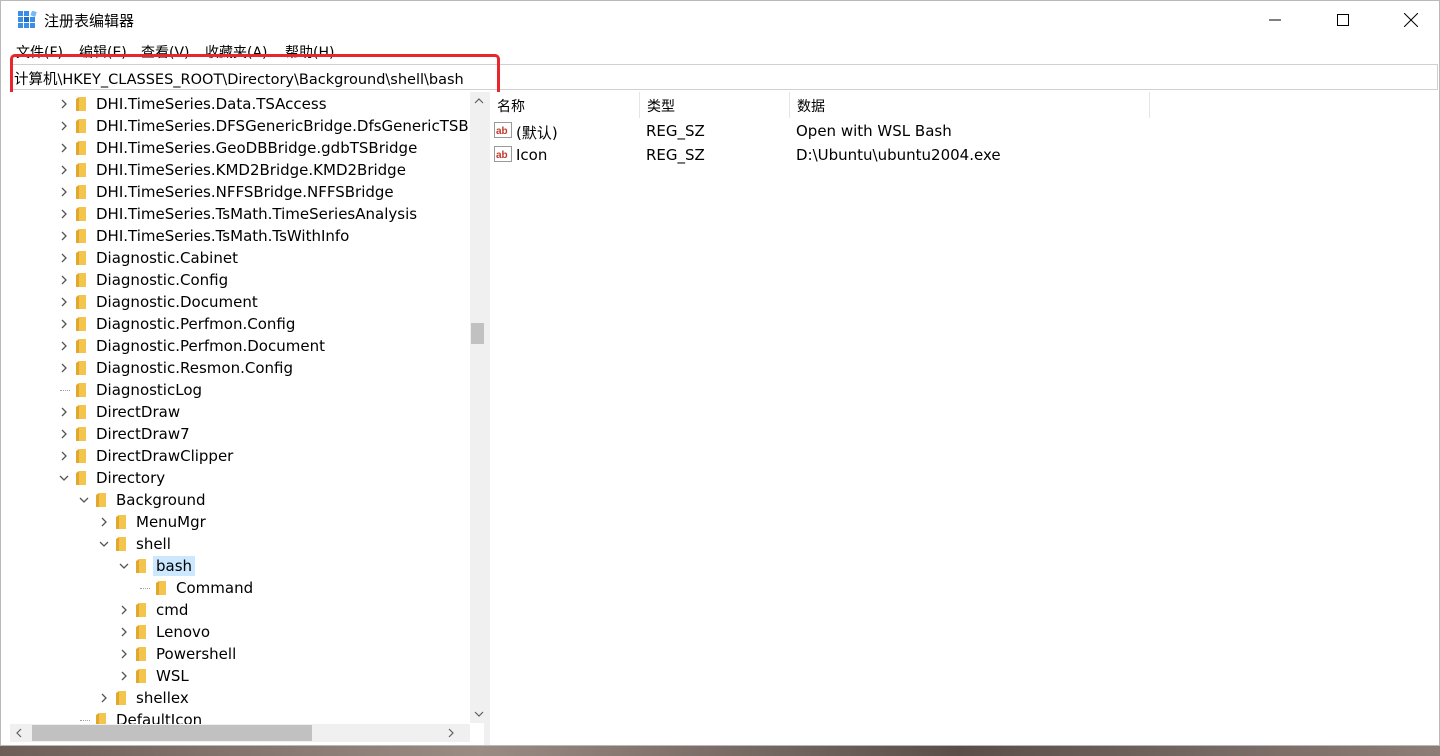  Describe the element at coordinates (565, 105) in the screenshot. I see `column-header-name: 名称` at that location.